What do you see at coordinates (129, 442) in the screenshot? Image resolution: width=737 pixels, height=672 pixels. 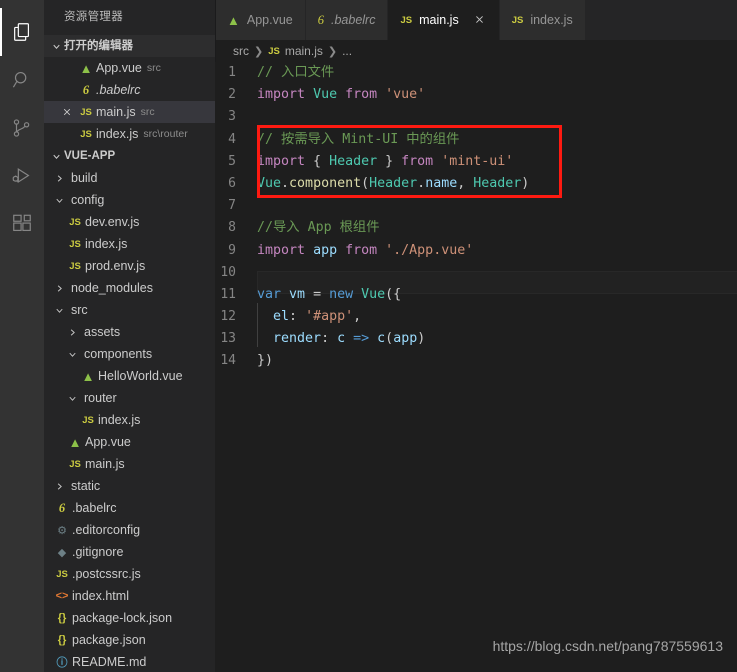 I see `tree-file: ▲ App.vue` at bounding box center [129, 442].